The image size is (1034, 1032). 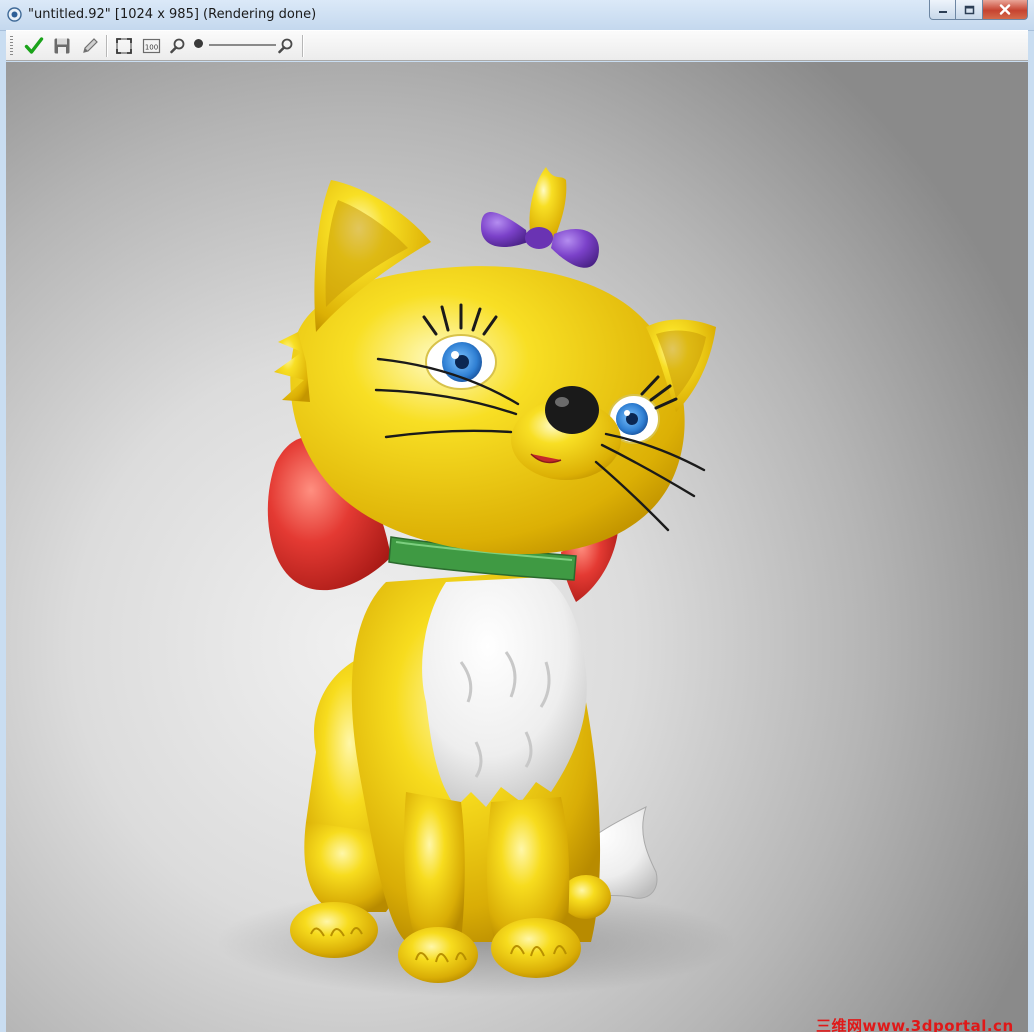 I want to click on zoom-slider-thumb, so click(x=198, y=43).